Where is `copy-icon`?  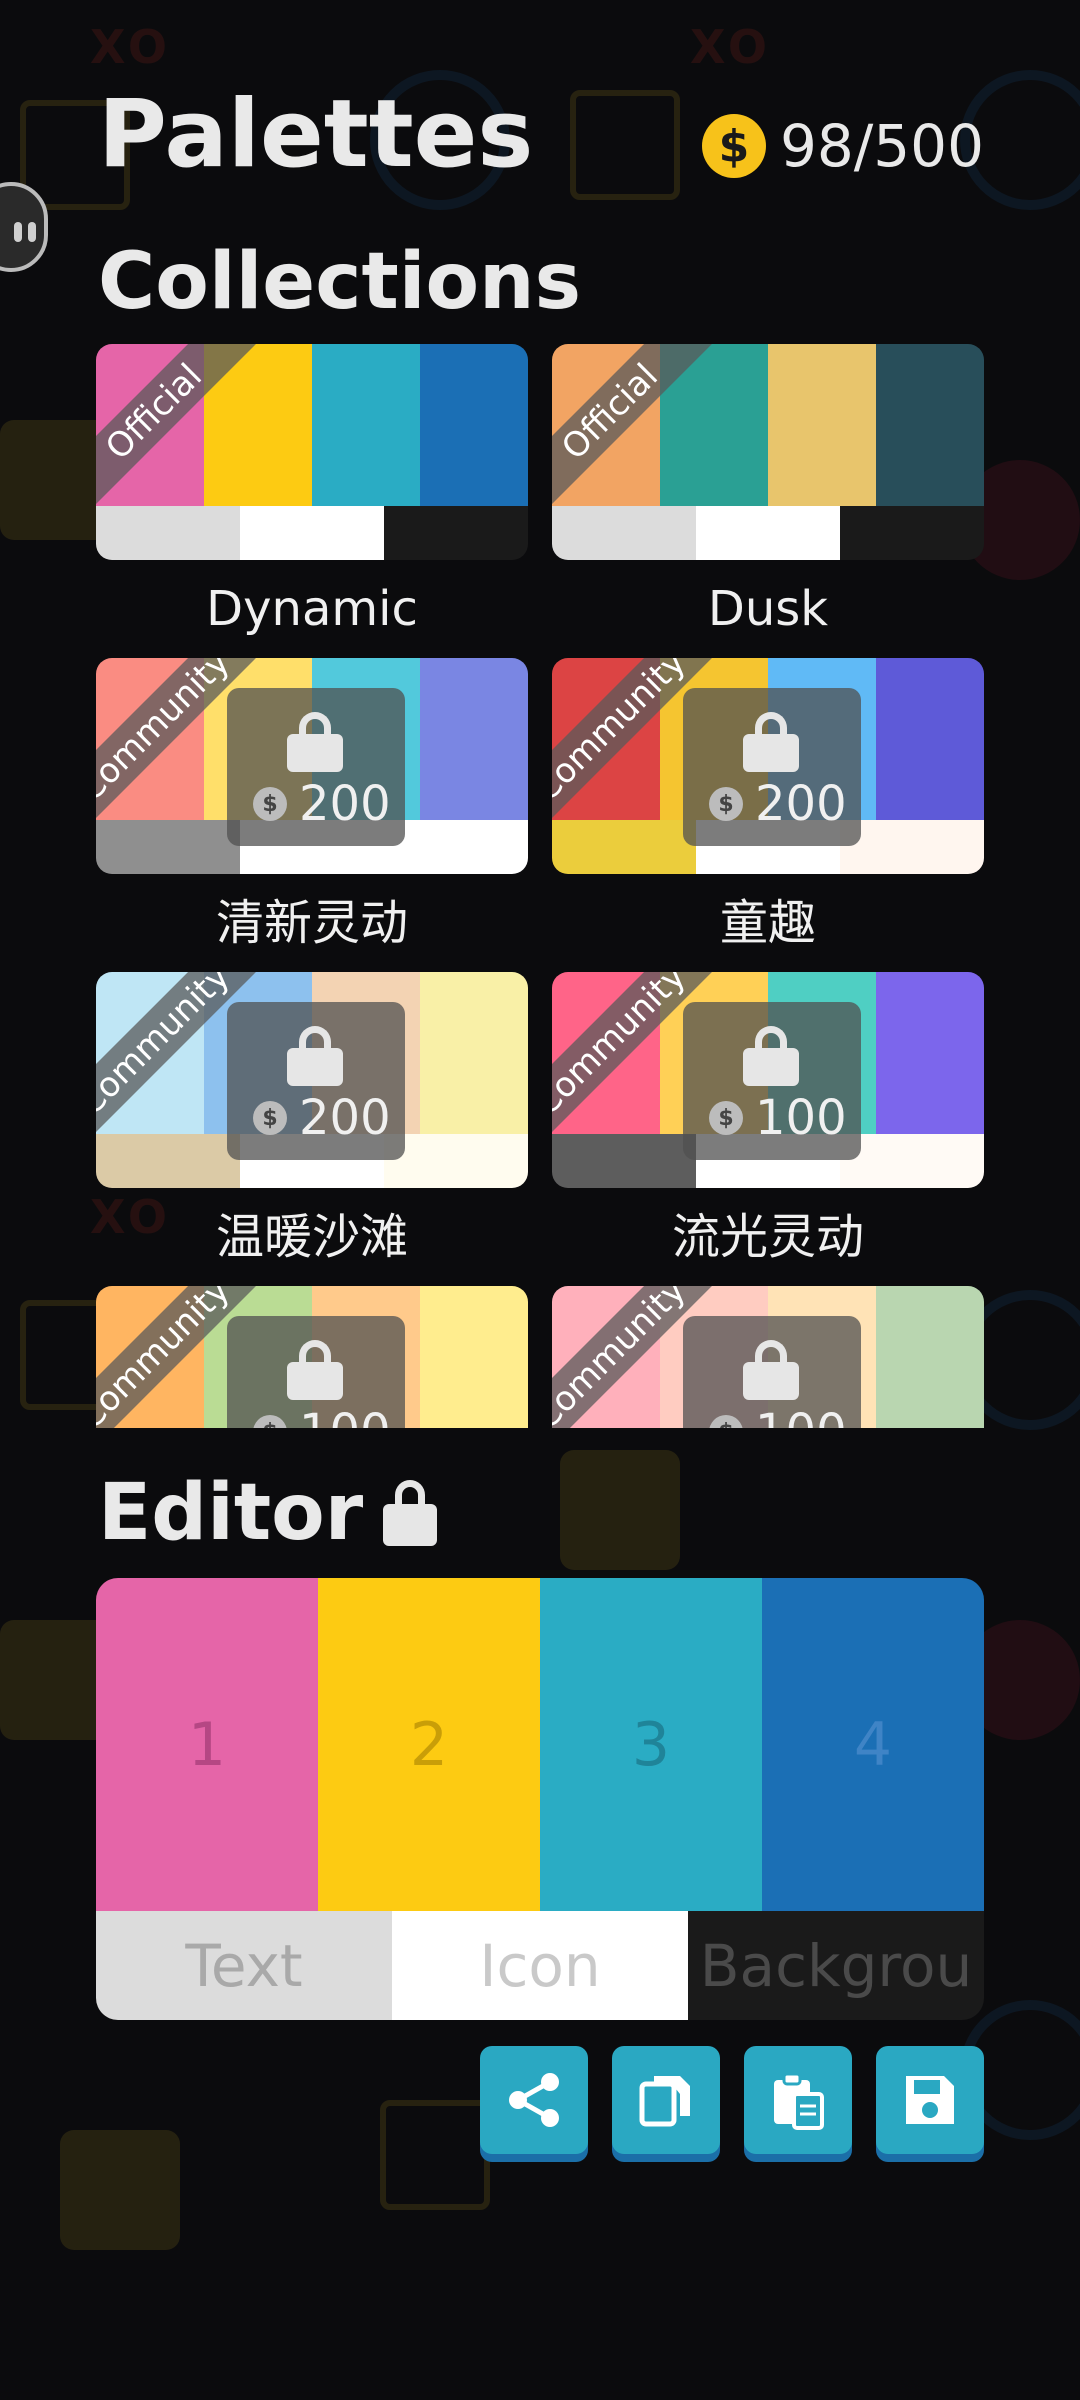 copy-icon is located at coordinates (664, 2101).